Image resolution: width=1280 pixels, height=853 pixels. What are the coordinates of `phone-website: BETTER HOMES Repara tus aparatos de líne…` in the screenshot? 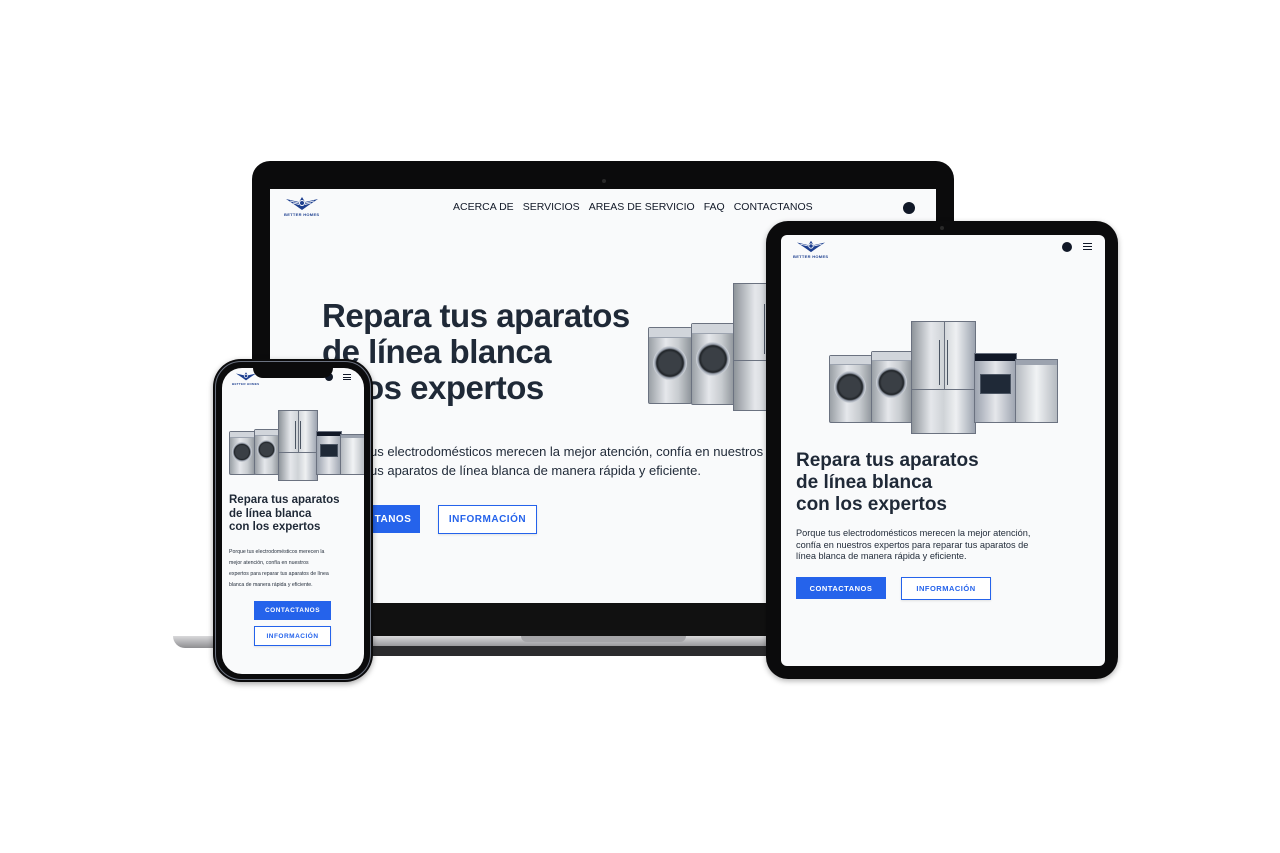 It's located at (293, 521).